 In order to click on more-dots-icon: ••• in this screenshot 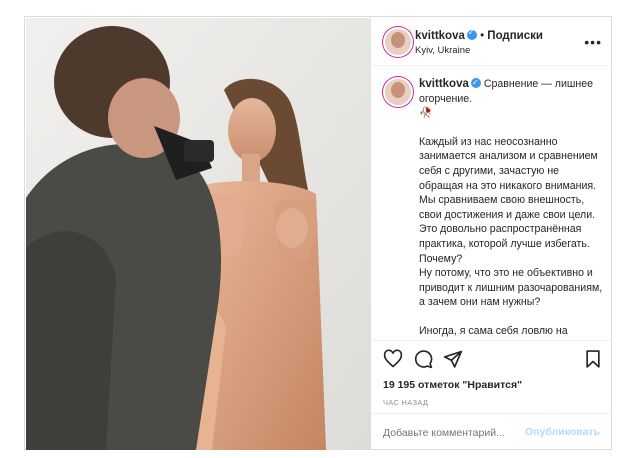, I will do `click(593, 42)`.